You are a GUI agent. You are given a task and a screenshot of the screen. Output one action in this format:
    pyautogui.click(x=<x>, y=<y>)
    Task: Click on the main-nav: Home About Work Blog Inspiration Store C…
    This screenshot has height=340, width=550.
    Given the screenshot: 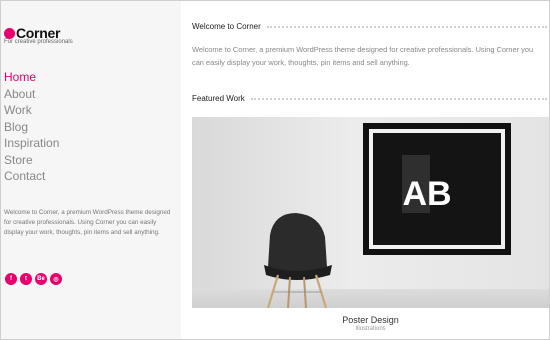 What is the action you would take?
    pyautogui.click(x=31, y=127)
    